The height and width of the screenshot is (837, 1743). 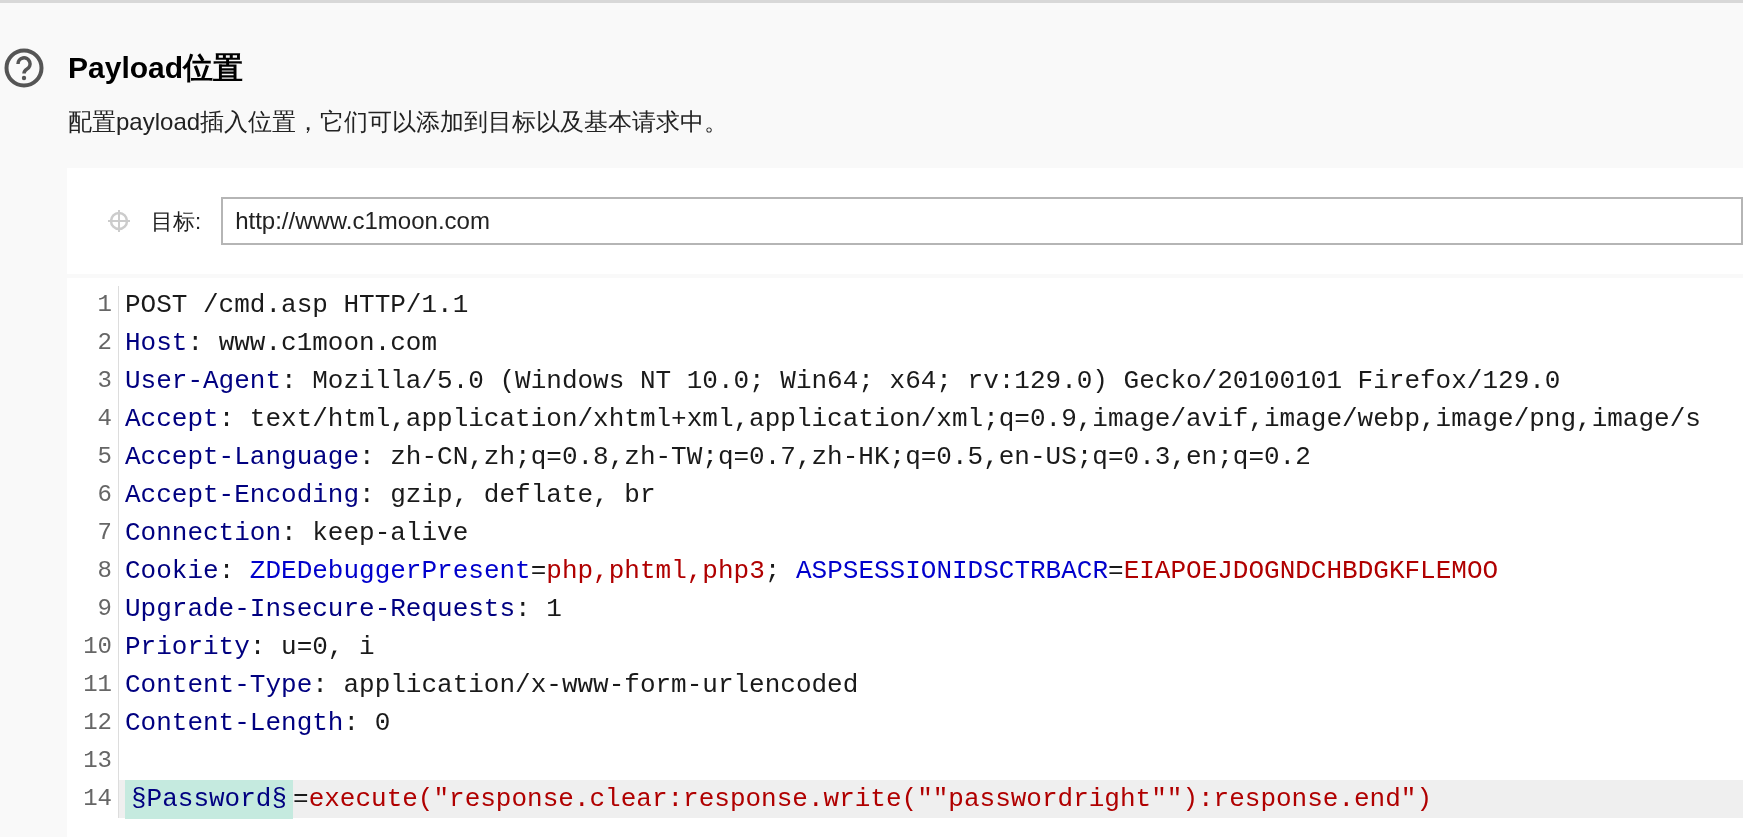 What do you see at coordinates (156, 68) in the screenshot?
I see `section-title: Payload位置` at bounding box center [156, 68].